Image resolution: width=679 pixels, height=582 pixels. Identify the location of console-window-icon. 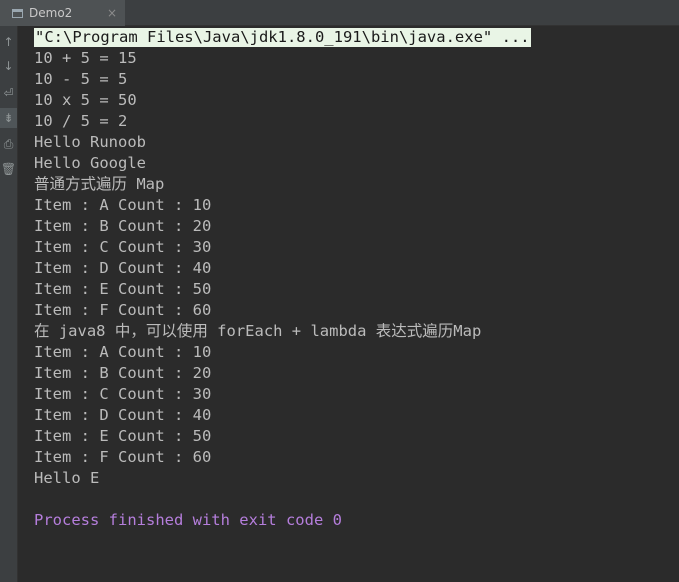
(17, 13).